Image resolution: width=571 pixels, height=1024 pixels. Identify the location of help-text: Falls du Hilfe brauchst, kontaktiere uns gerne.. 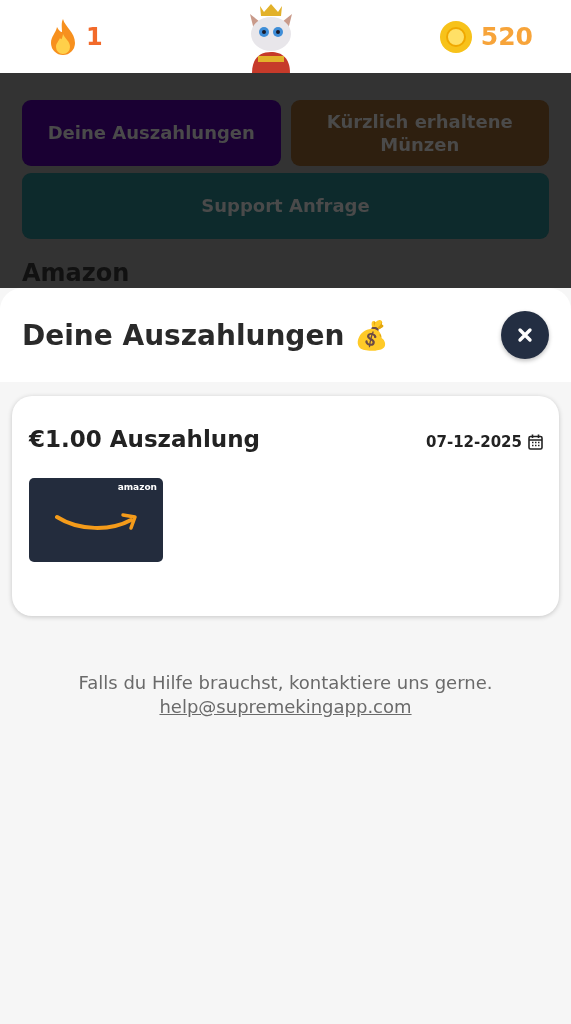
(285, 682).